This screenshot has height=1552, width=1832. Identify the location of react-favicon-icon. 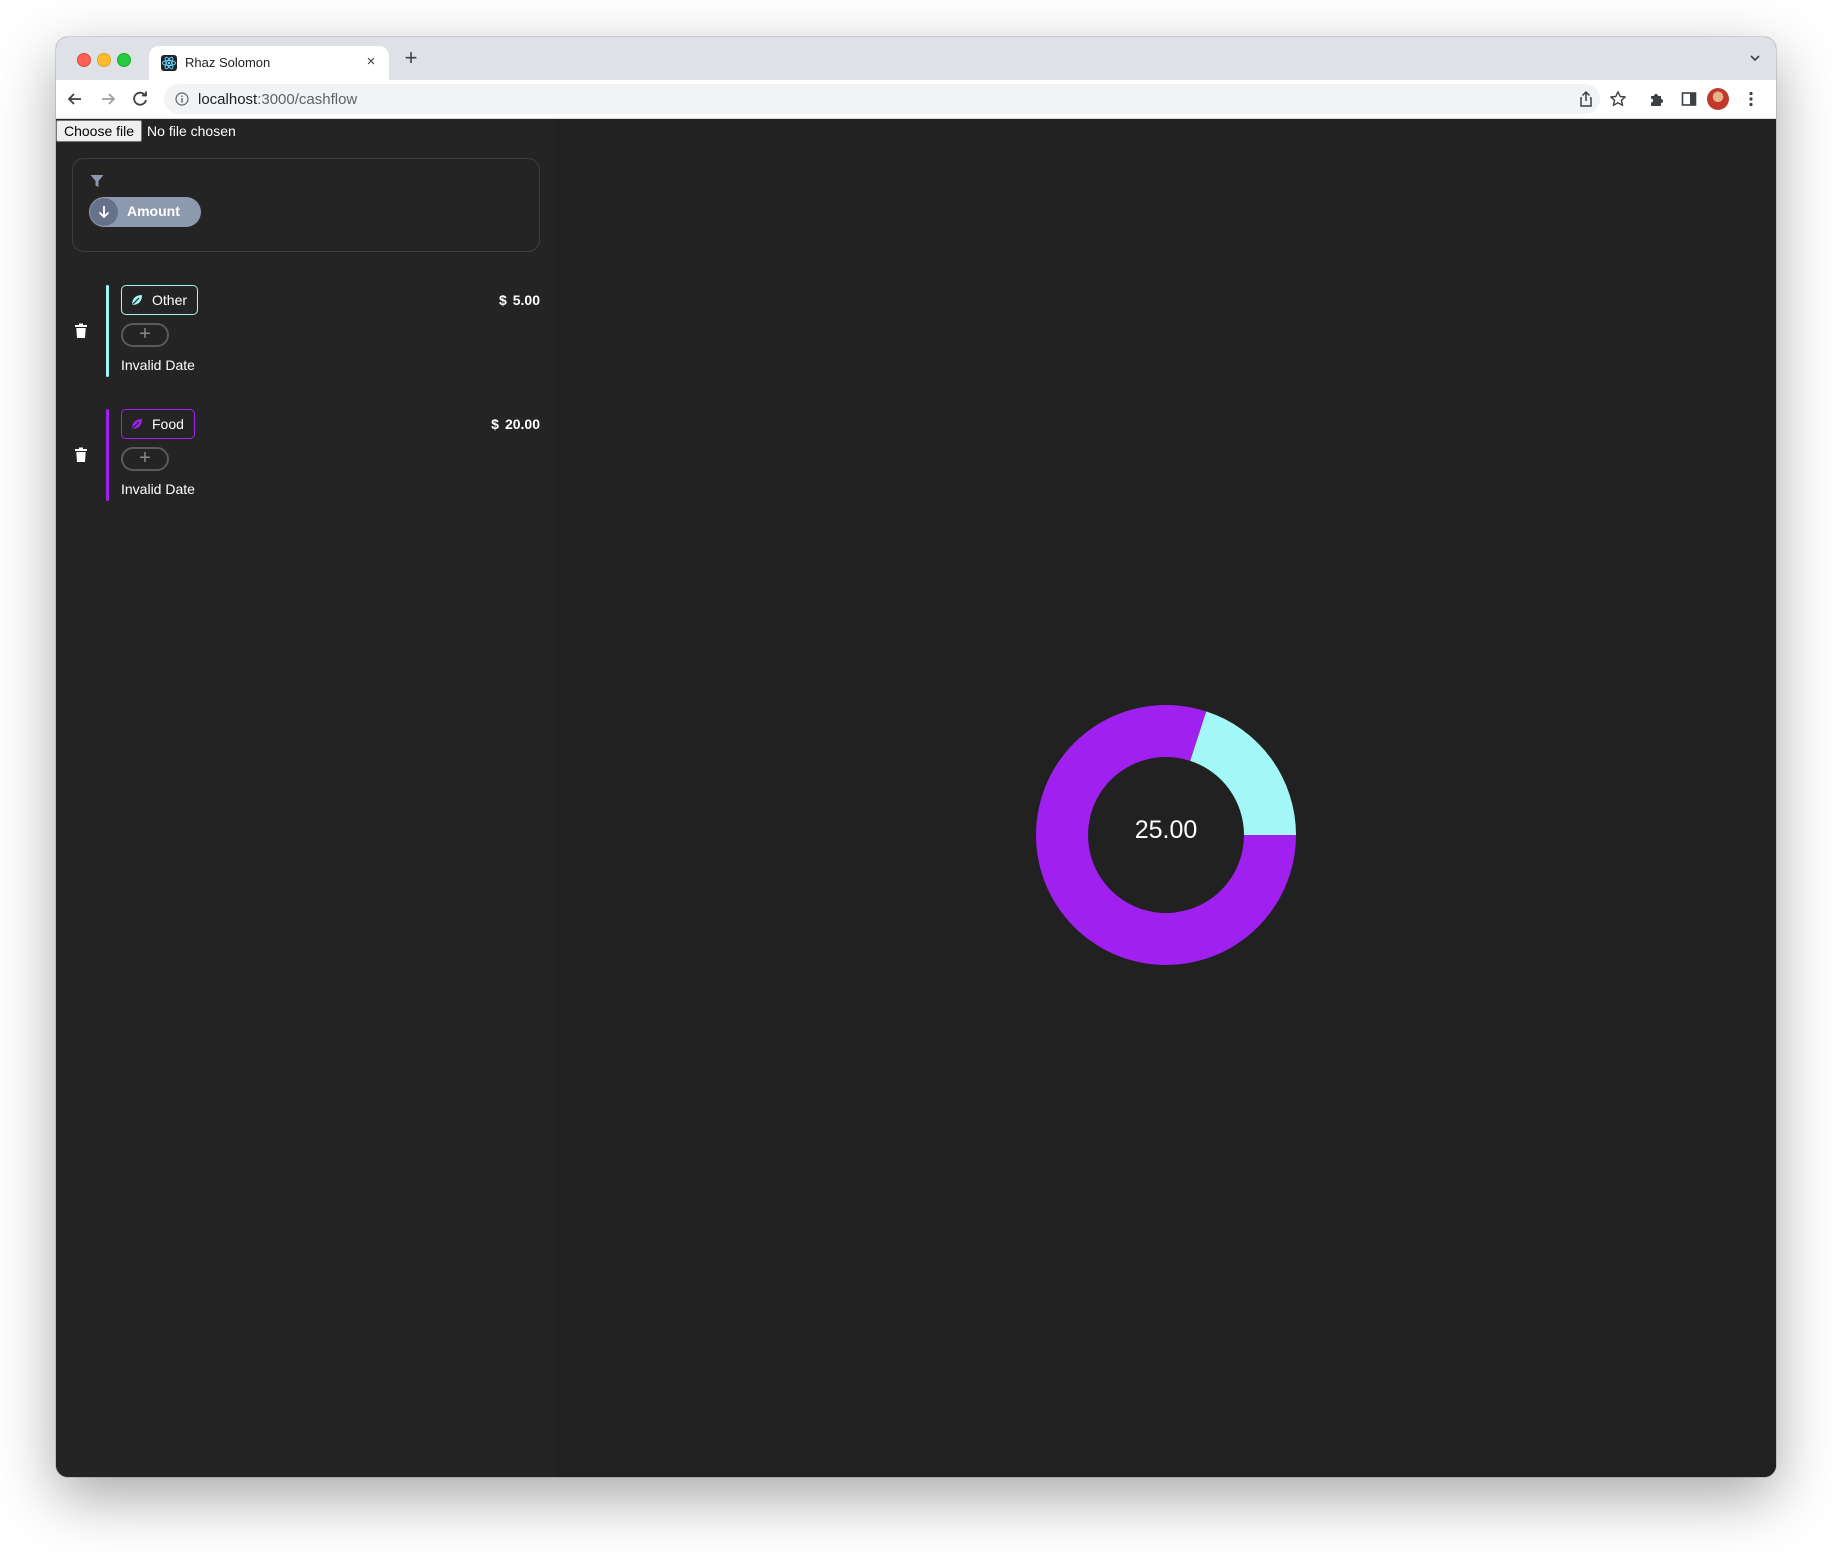
(169, 63).